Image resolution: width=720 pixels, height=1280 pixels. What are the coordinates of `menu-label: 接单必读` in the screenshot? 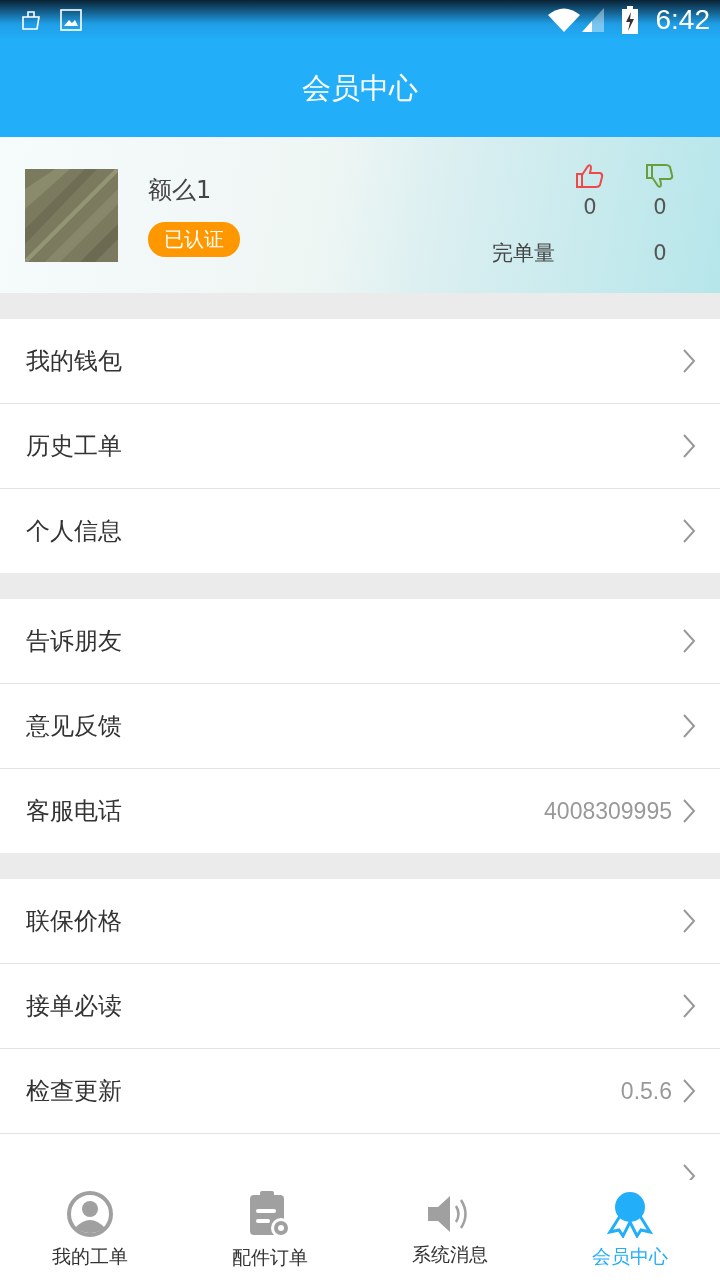 It's located at (74, 1006).